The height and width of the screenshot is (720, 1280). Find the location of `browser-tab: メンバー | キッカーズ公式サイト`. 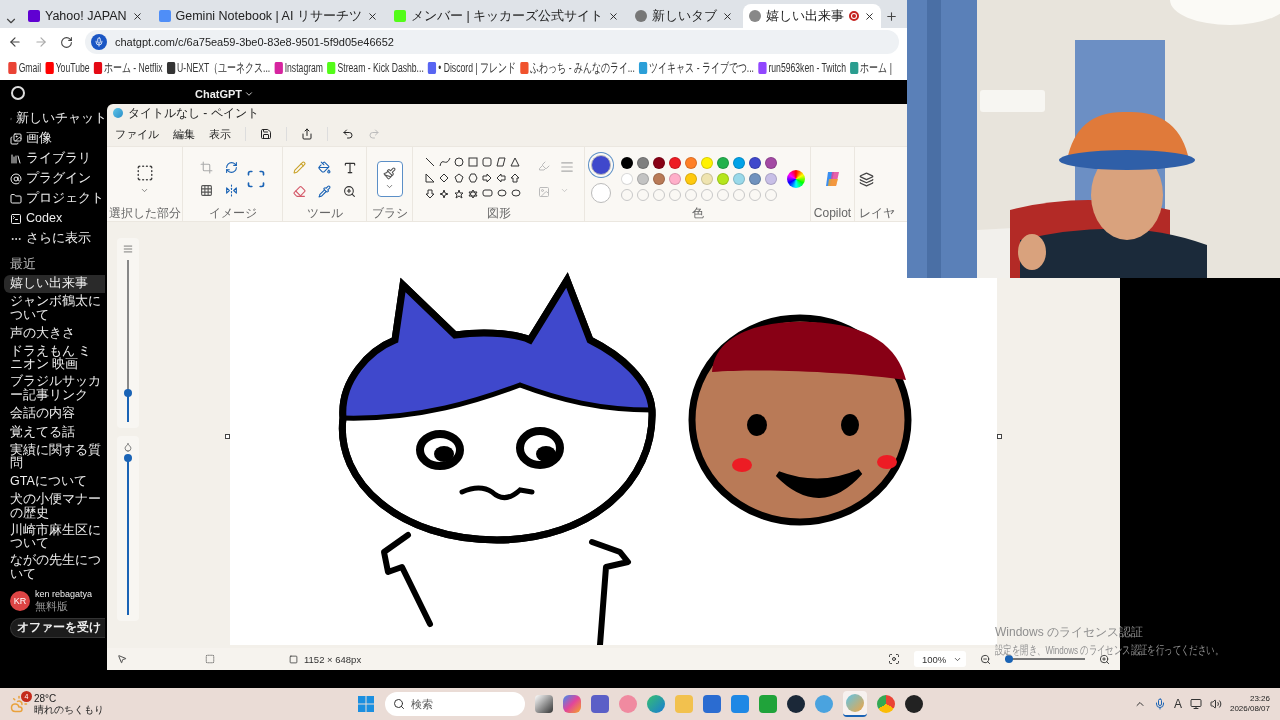

browser-tab: メンバー | キッカーズ公式サイト is located at coordinates (506, 16).